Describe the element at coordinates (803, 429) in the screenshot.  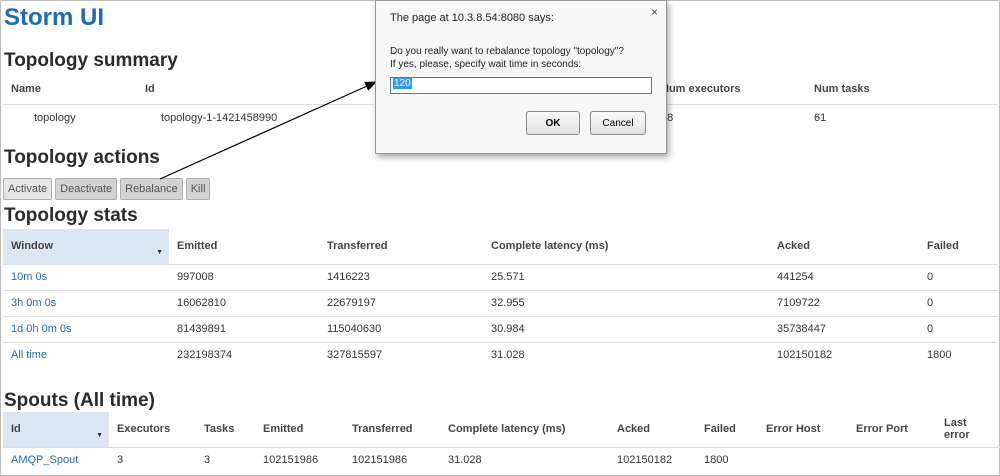
I see `col-error-host: Error Host` at that location.